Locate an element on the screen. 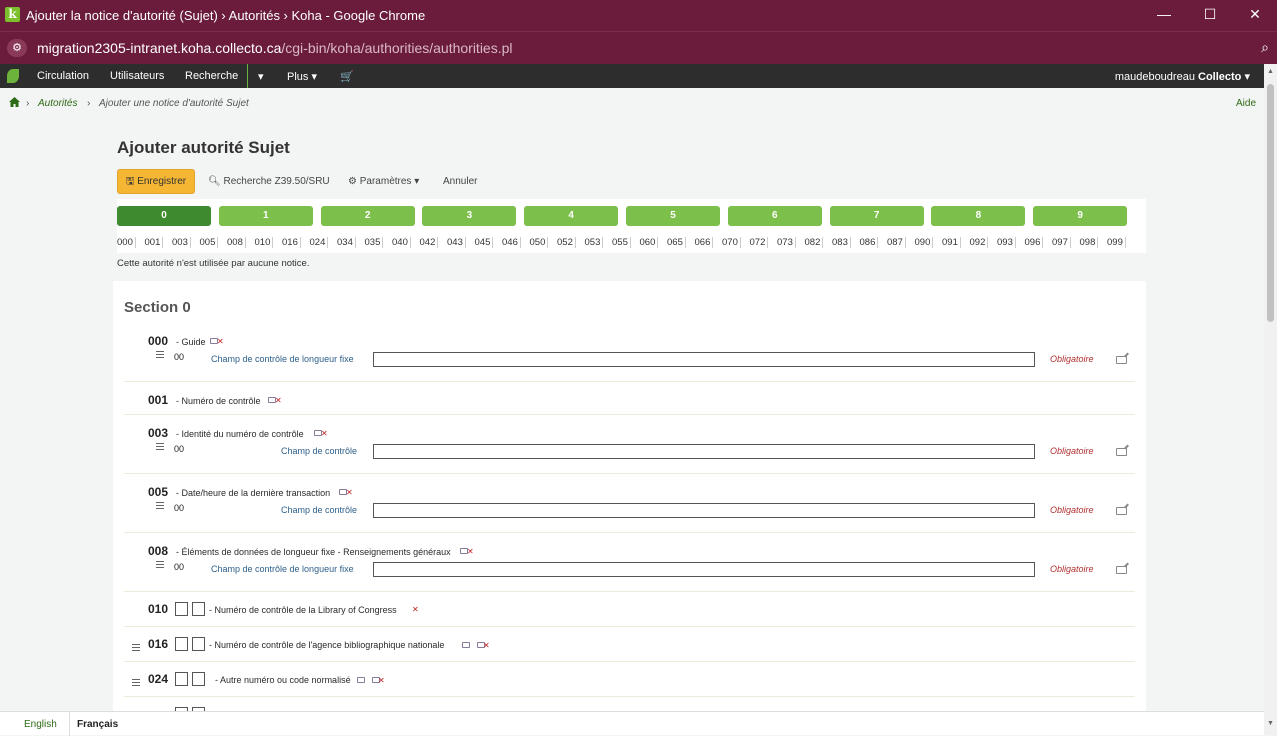 The image size is (1277, 736). field-link-003: 003 is located at coordinates (181, 242).